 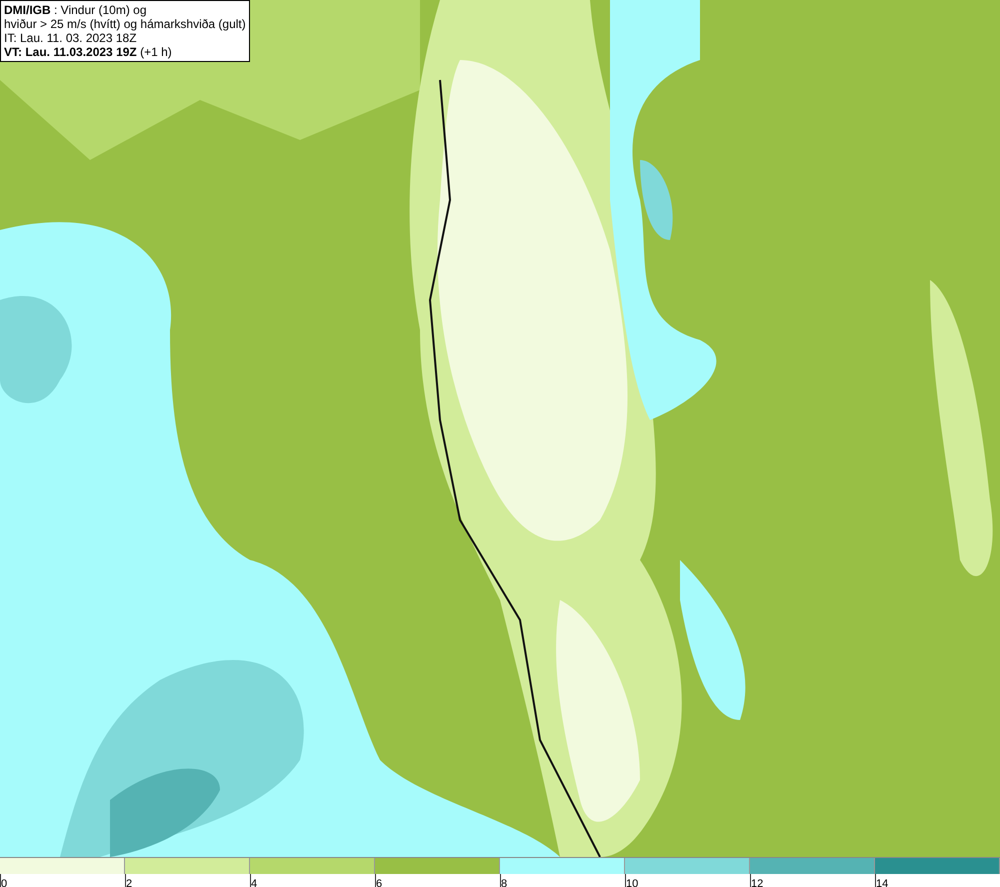 I want to click on legend-tick-label: 10, so click(x=632, y=882).